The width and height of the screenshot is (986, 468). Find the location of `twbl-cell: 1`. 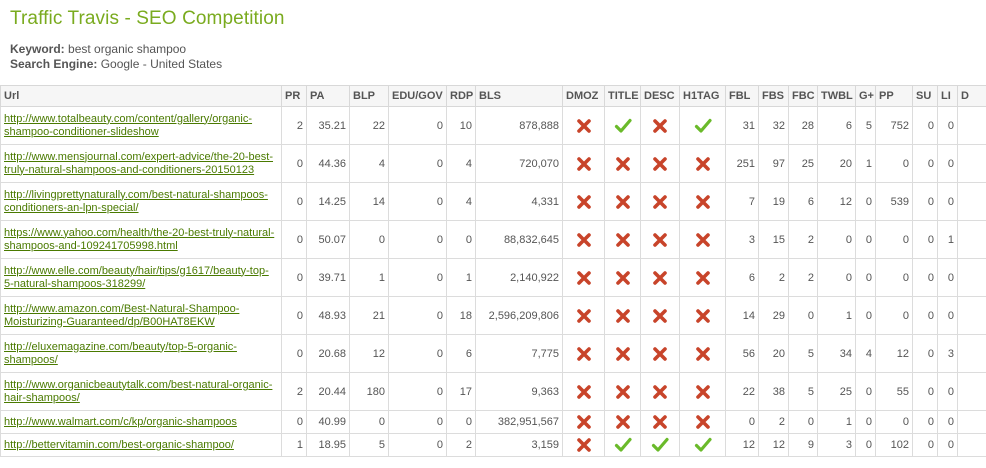

twbl-cell: 1 is located at coordinates (836, 315).